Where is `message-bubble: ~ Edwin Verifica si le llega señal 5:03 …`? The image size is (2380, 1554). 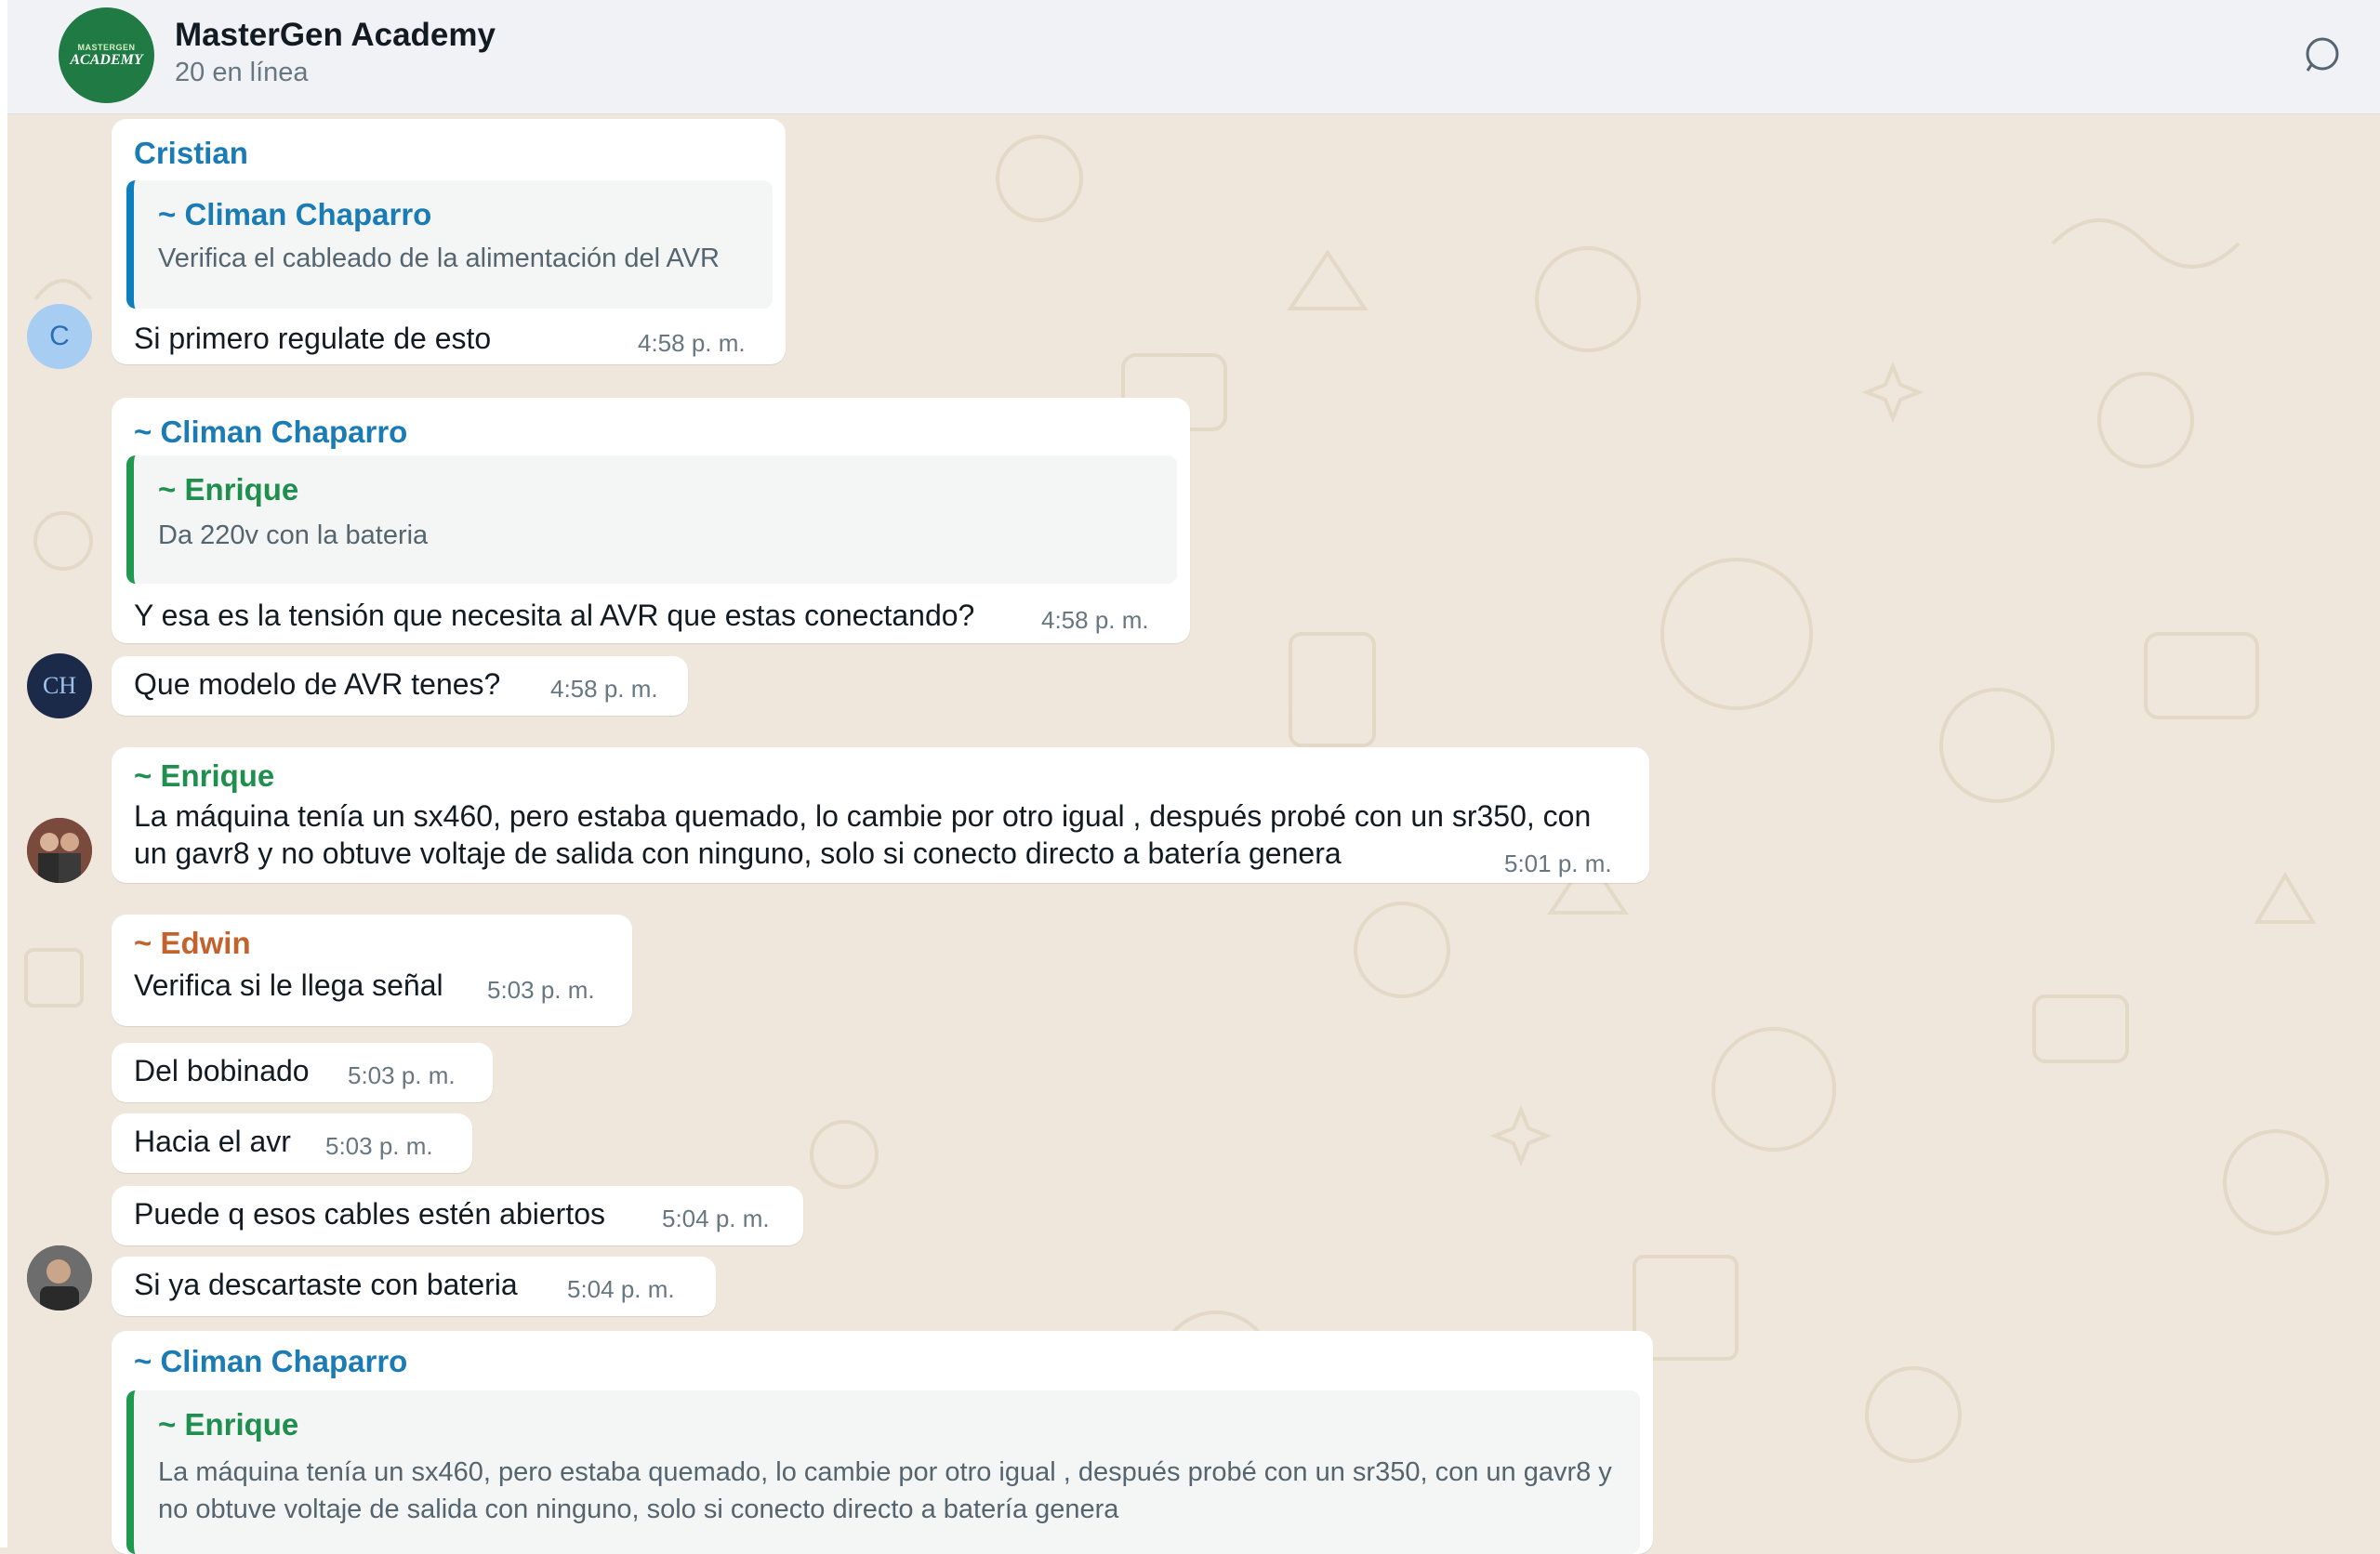 message-bubble: ~ Edwin Verifica si le llega señal 5:03 … is located at coordinates (372, 970).